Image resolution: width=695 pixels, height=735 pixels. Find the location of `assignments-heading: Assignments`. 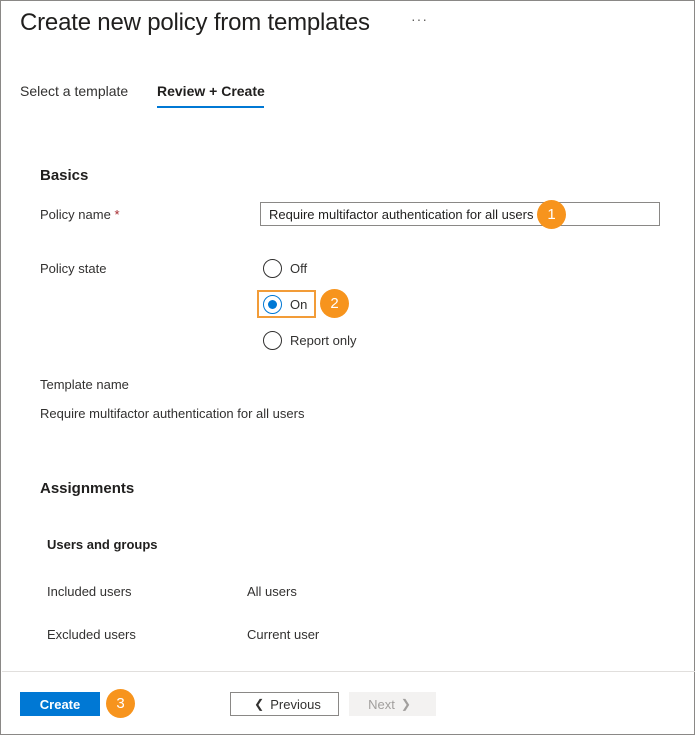

assignments-heading: Assignments is located at coordinates (87, 488).